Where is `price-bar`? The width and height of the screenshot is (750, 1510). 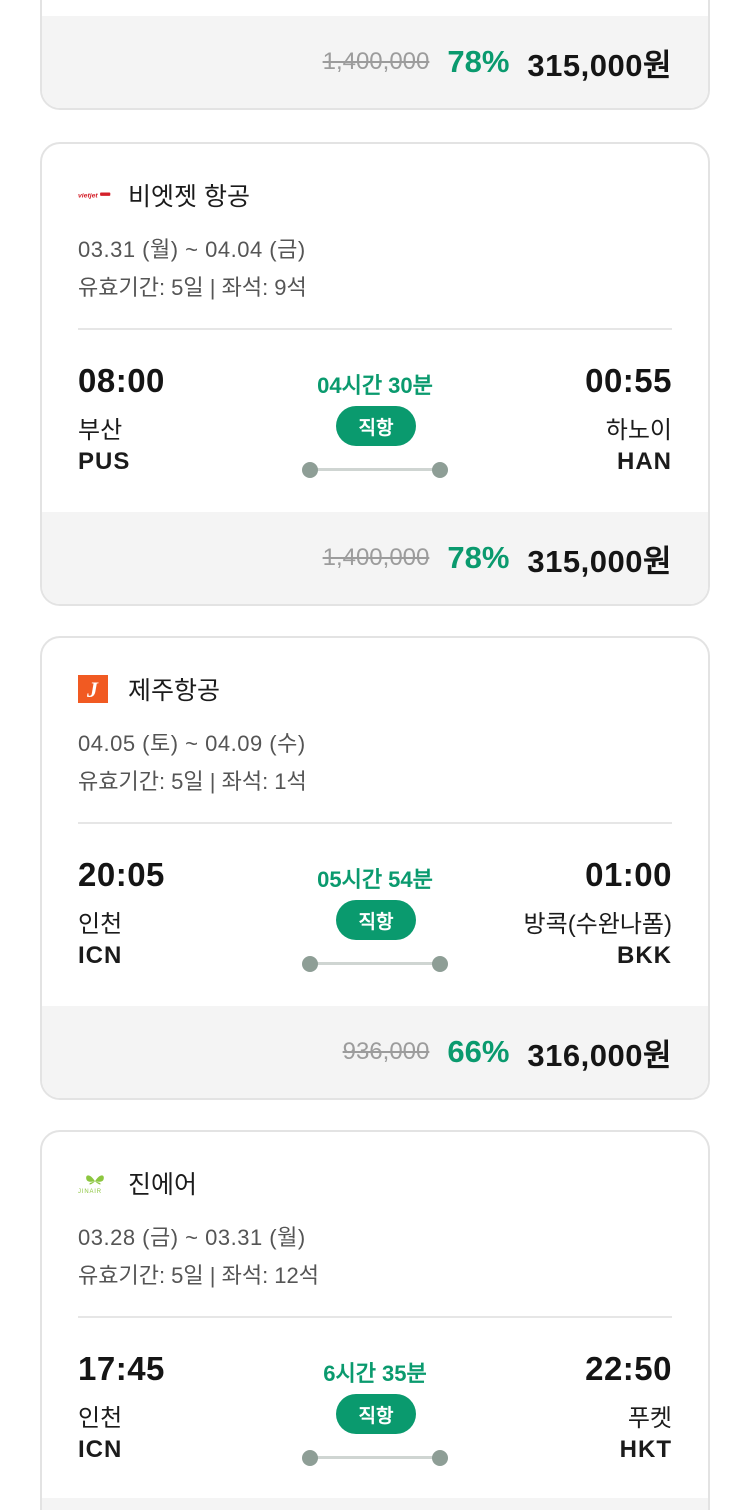 price-bar is located at coordinates (375, 1504).